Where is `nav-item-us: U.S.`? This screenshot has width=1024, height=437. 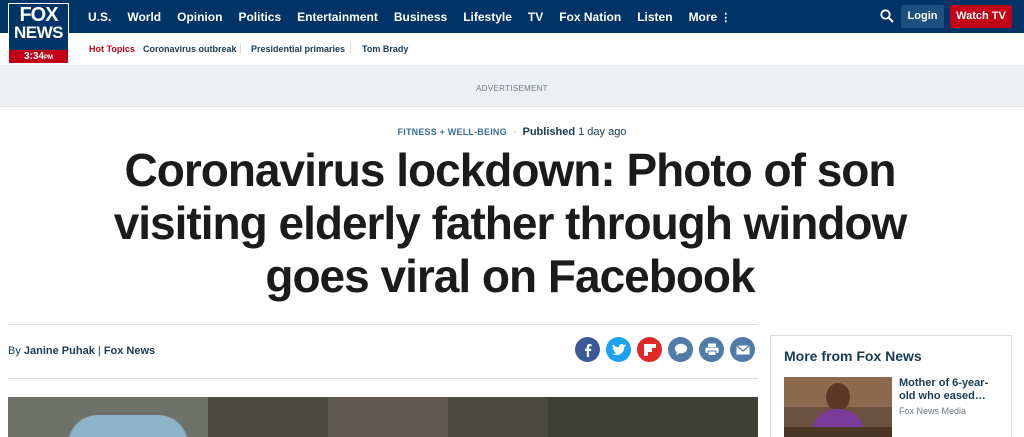 nav-item-us: U.S. is located at coordinates (99, 17).